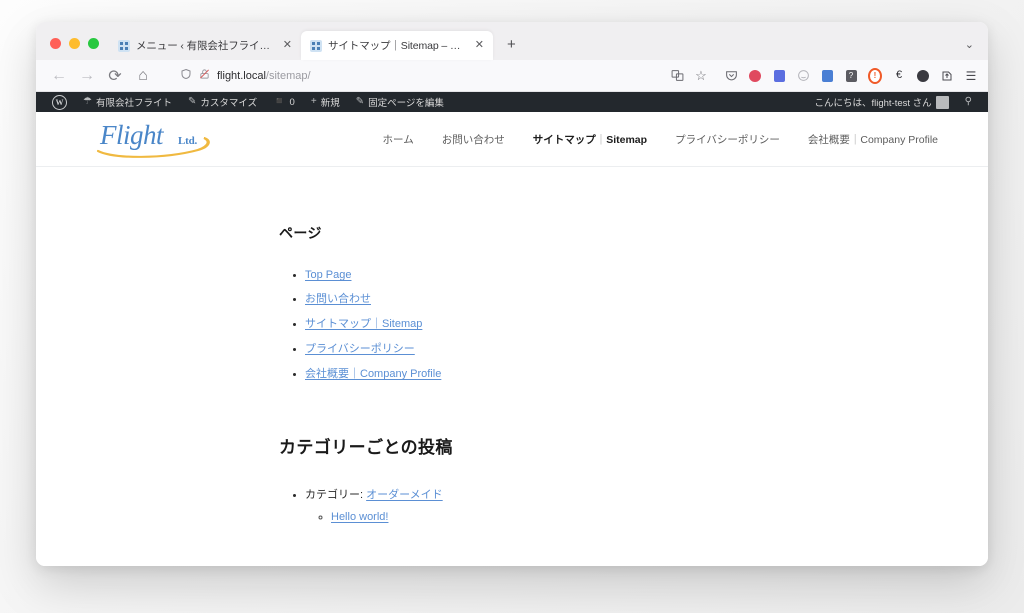 The image size is (1024, 613). What do you see at coordinates (406, 103) in the screenshot?
I see `edit-page-label: 固定ページを編集` at bounding box center [406, 103].